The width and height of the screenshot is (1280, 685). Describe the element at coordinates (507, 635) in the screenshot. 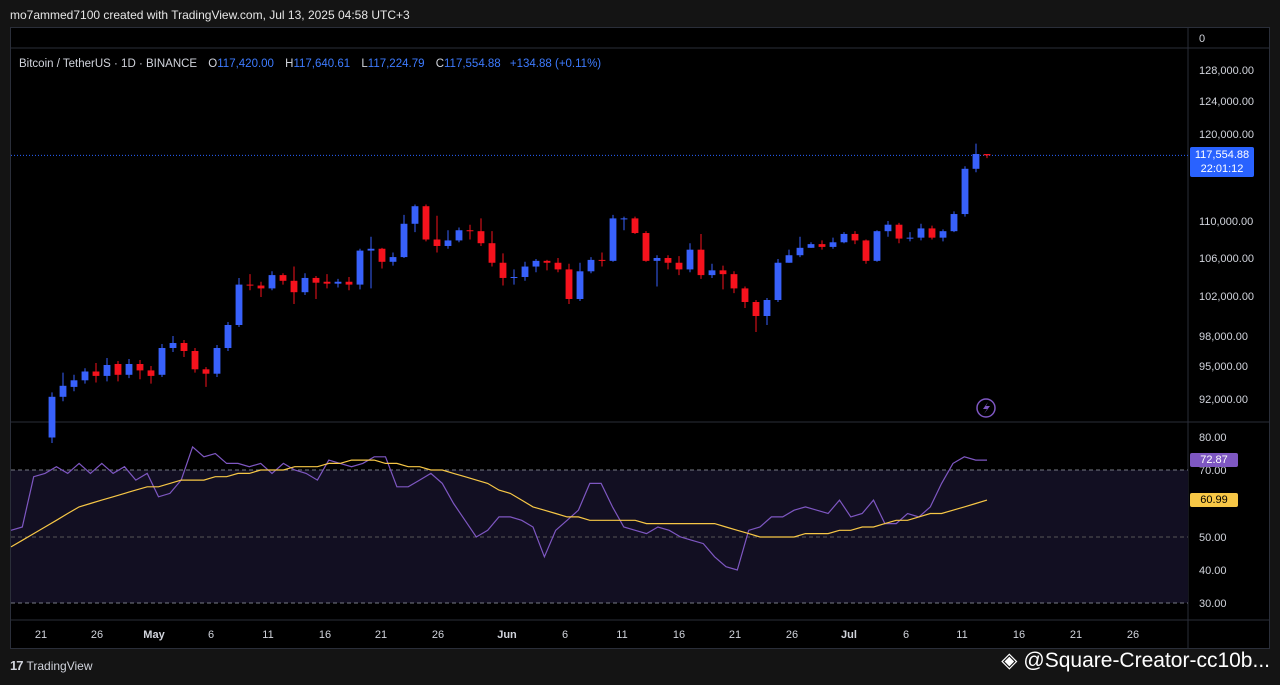

I see `time-tick-label: Jun` at that location.